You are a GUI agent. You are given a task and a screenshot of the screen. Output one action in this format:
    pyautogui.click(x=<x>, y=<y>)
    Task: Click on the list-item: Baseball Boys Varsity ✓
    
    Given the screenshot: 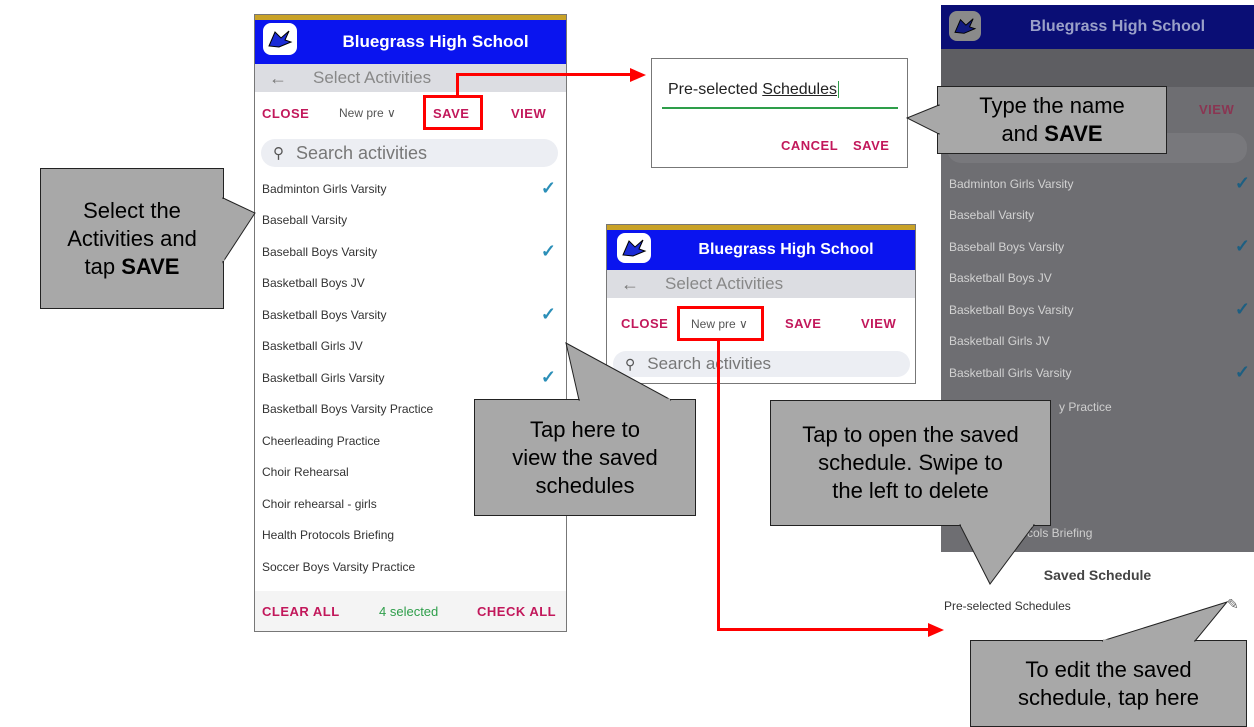 What is the action you would take?
    pyautogui.click(x=410, y=251)
    